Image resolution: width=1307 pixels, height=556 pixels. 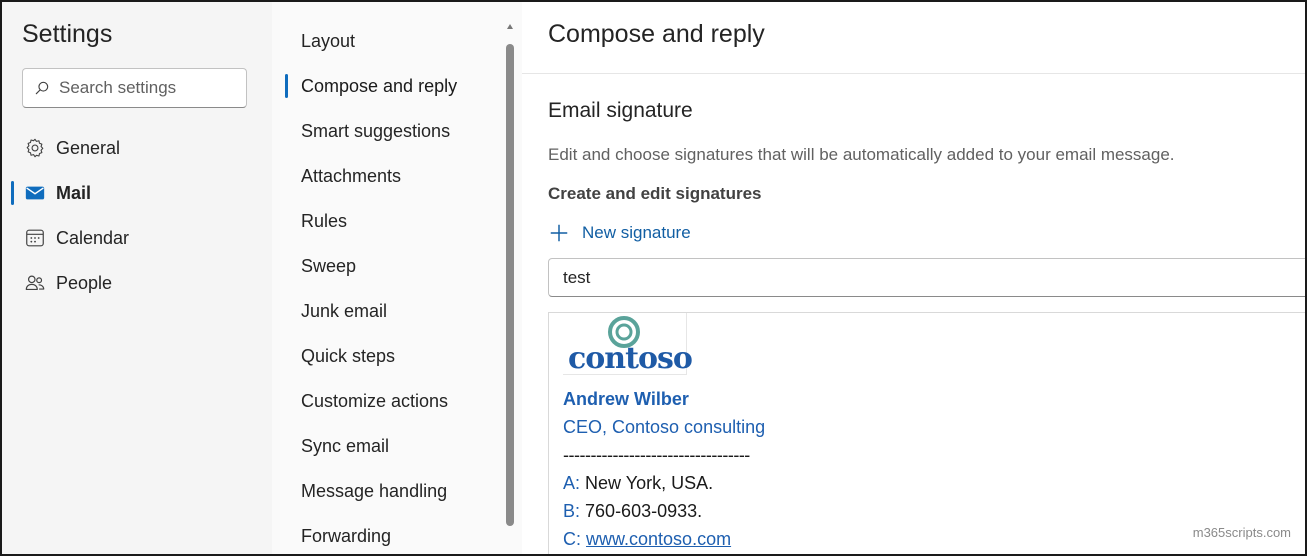 What do you see at coordinates (644, 511) in the screenshot?
I see `phone-value: 760-603-0933.` at bounding box center [644, 511].